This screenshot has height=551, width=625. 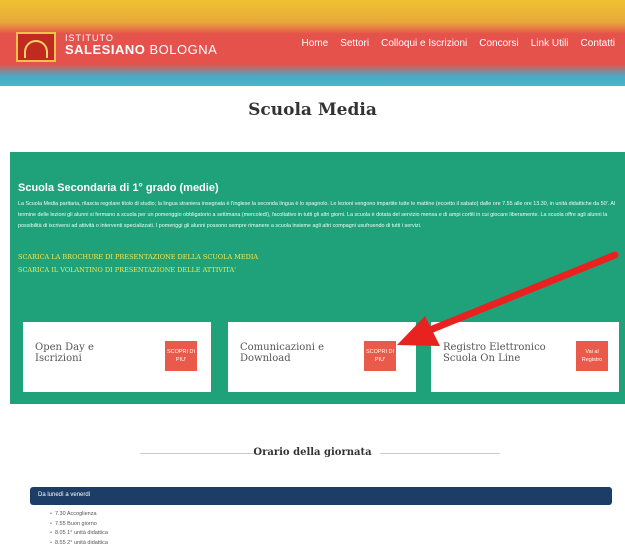 I want to click on schedule-accordion-label: Da lunedì a venerdì, so click(x=64, y=495).